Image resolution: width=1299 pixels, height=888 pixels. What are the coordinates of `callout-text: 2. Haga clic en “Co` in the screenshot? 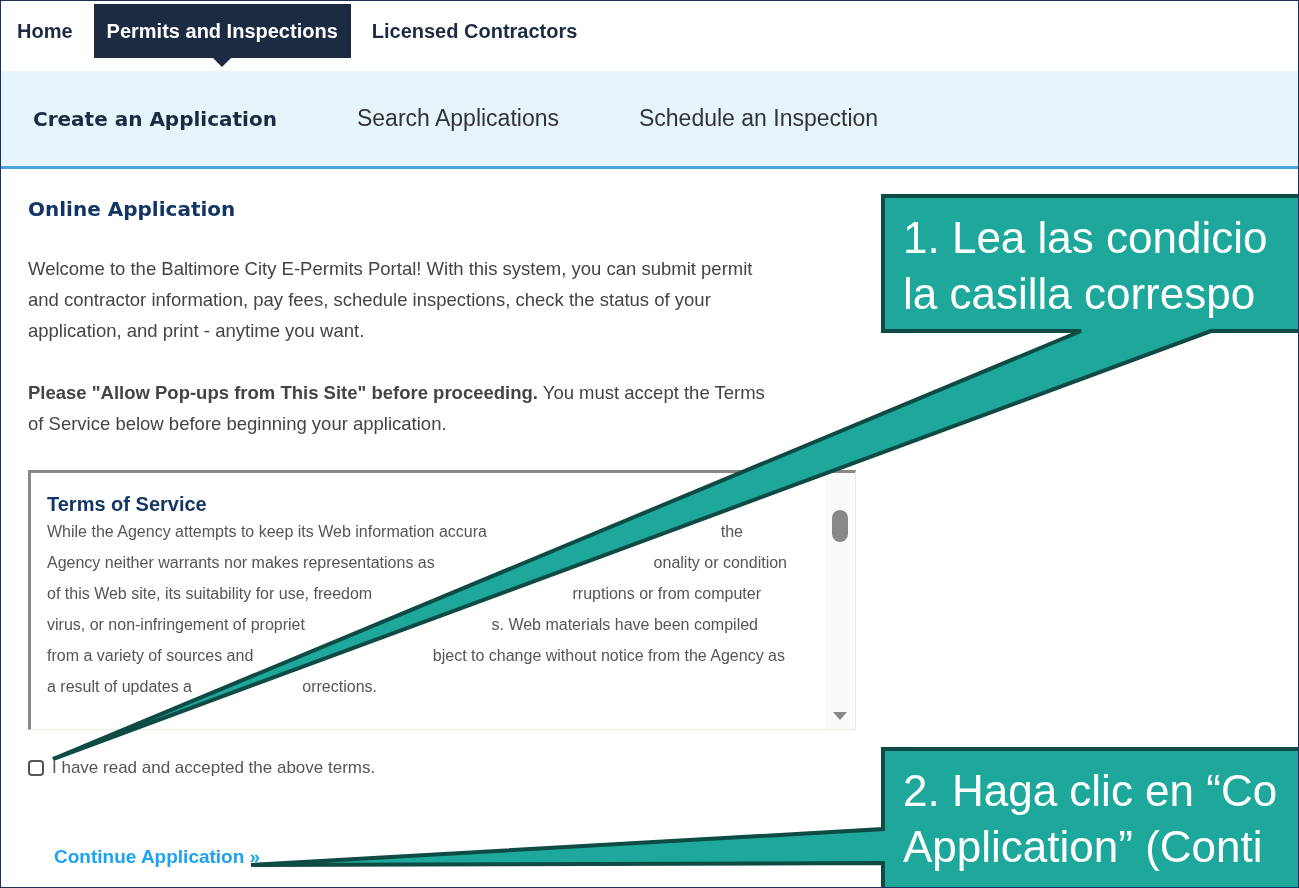 It's located at (1090, 791).